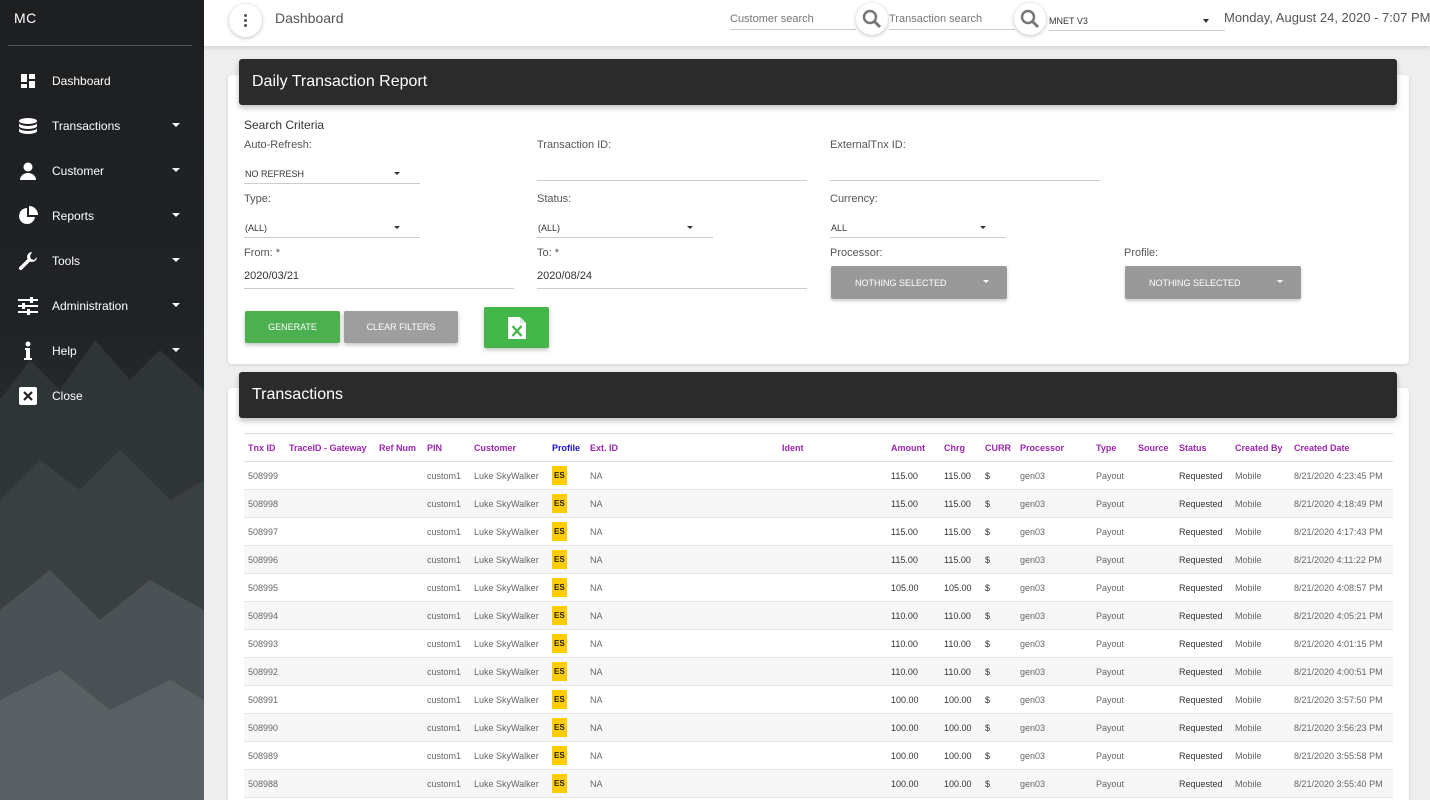 This screenshot has height=800, width=1430. I want to click on chrg-cell: 110.00, so click(960, 671).